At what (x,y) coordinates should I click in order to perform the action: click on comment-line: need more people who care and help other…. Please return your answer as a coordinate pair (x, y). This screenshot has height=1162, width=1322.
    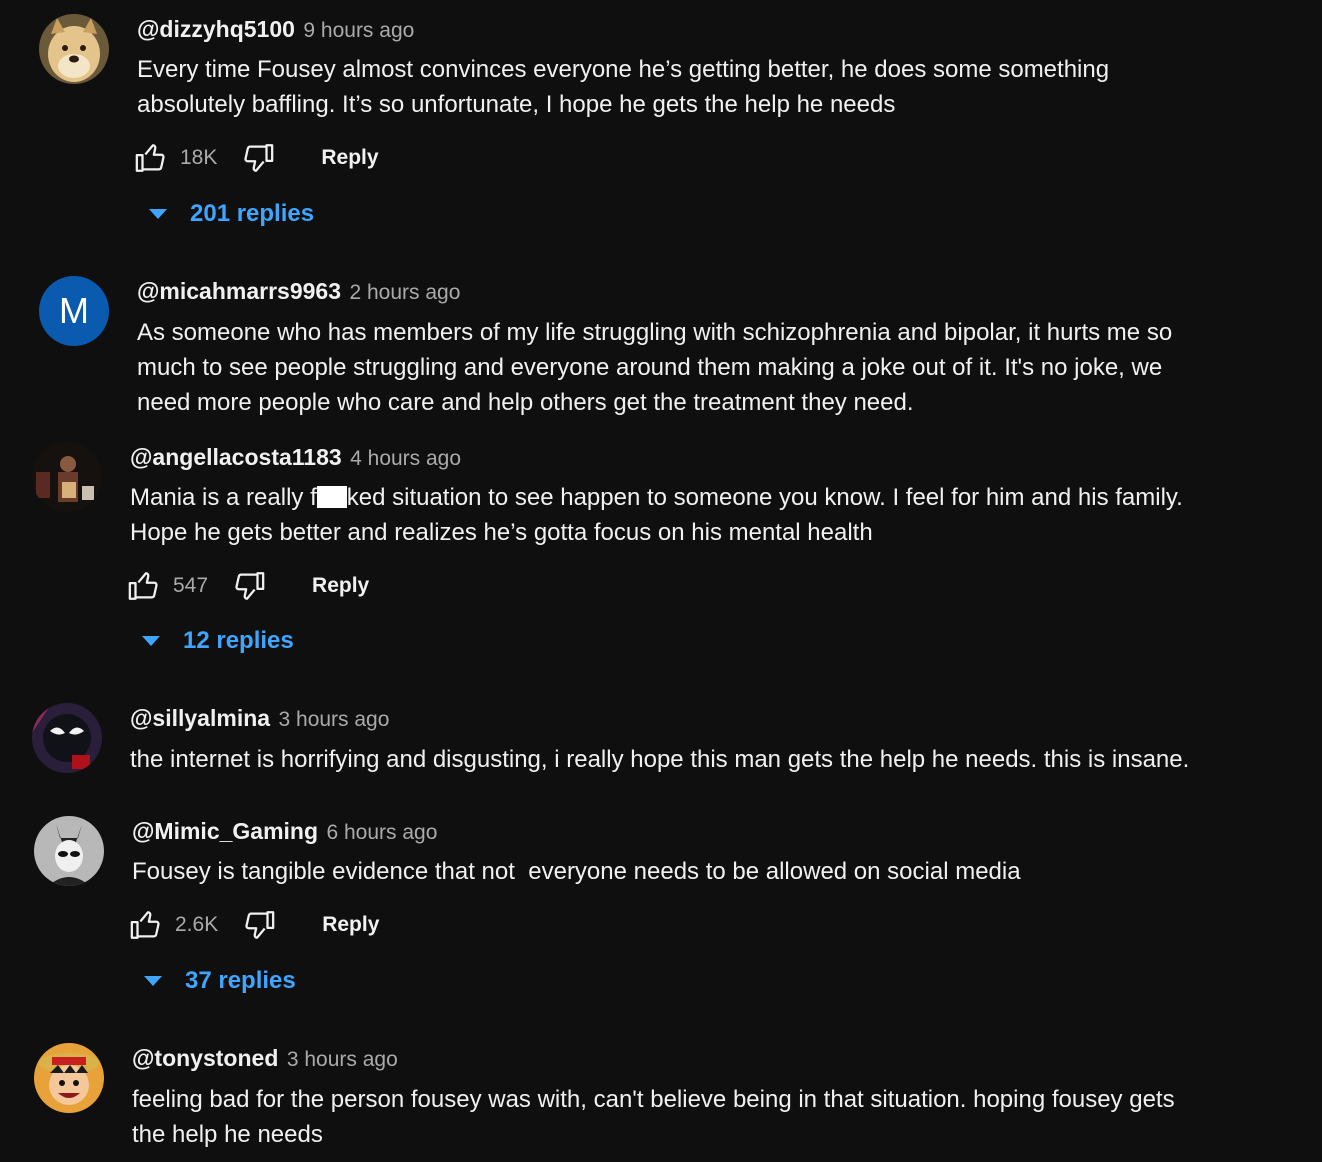
    Looking at the image, I should click on (525, 402).